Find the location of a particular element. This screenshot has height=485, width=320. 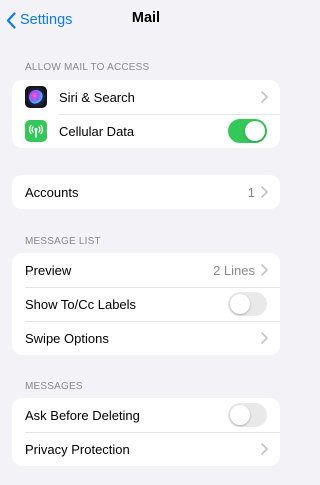

cellular-data-toggle is located at coordinates (247, 131).